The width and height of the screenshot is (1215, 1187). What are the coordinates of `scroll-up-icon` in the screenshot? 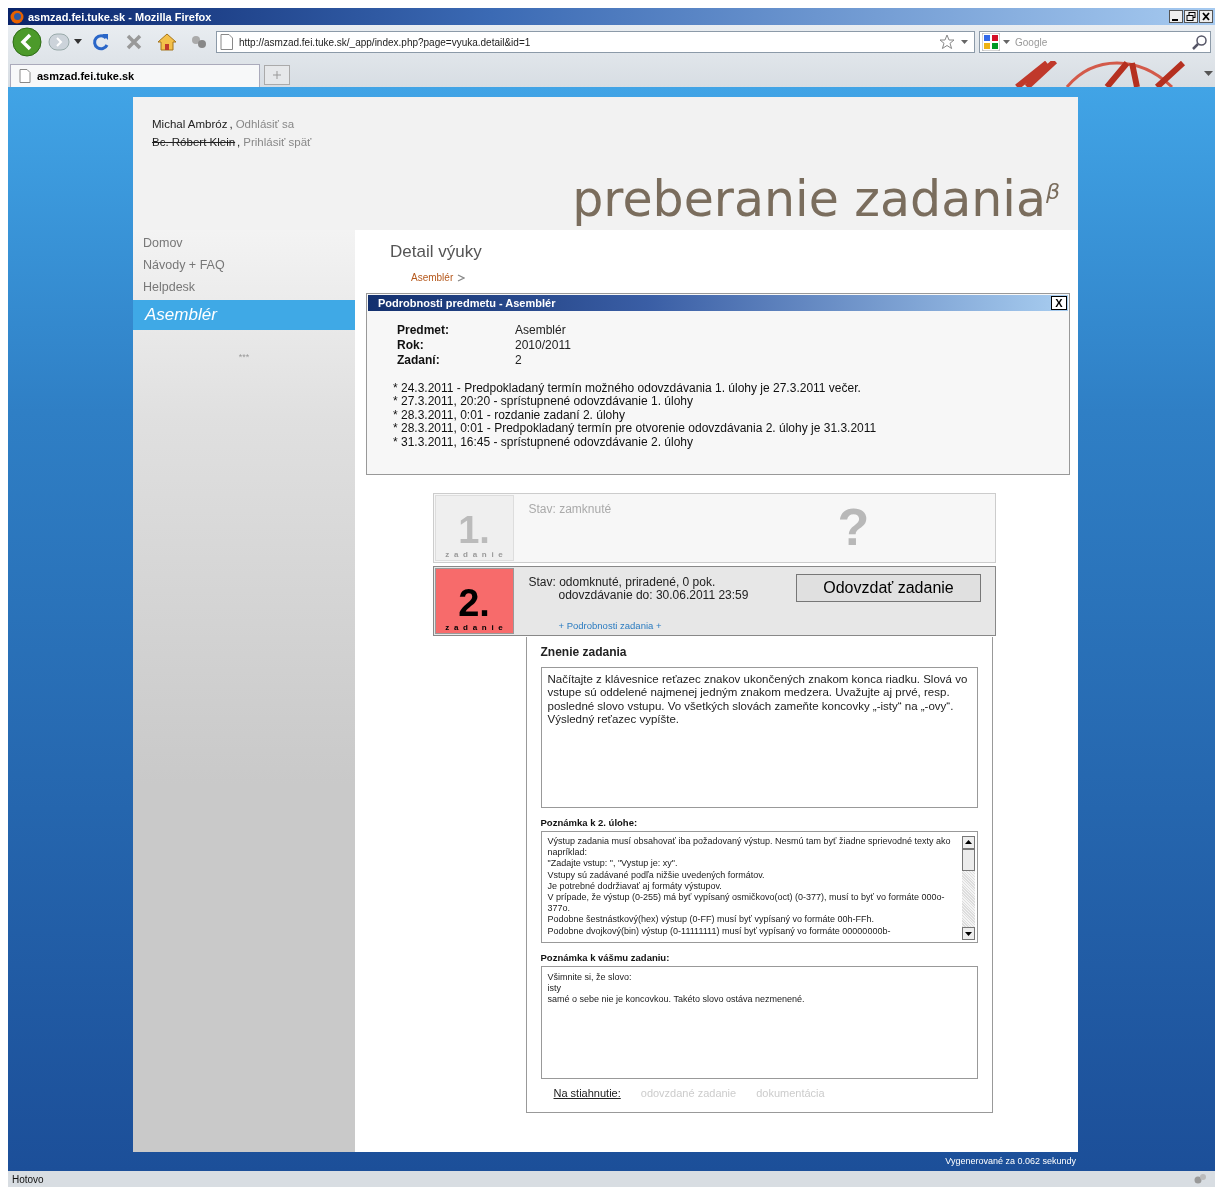 It's located at (968, 842).